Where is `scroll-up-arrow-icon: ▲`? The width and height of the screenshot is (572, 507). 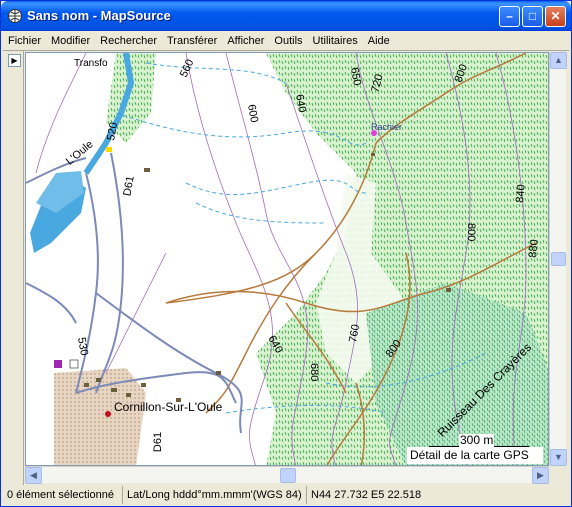
scroll-up-arrow-icon: ▲ is located at coordinates (558, 60).